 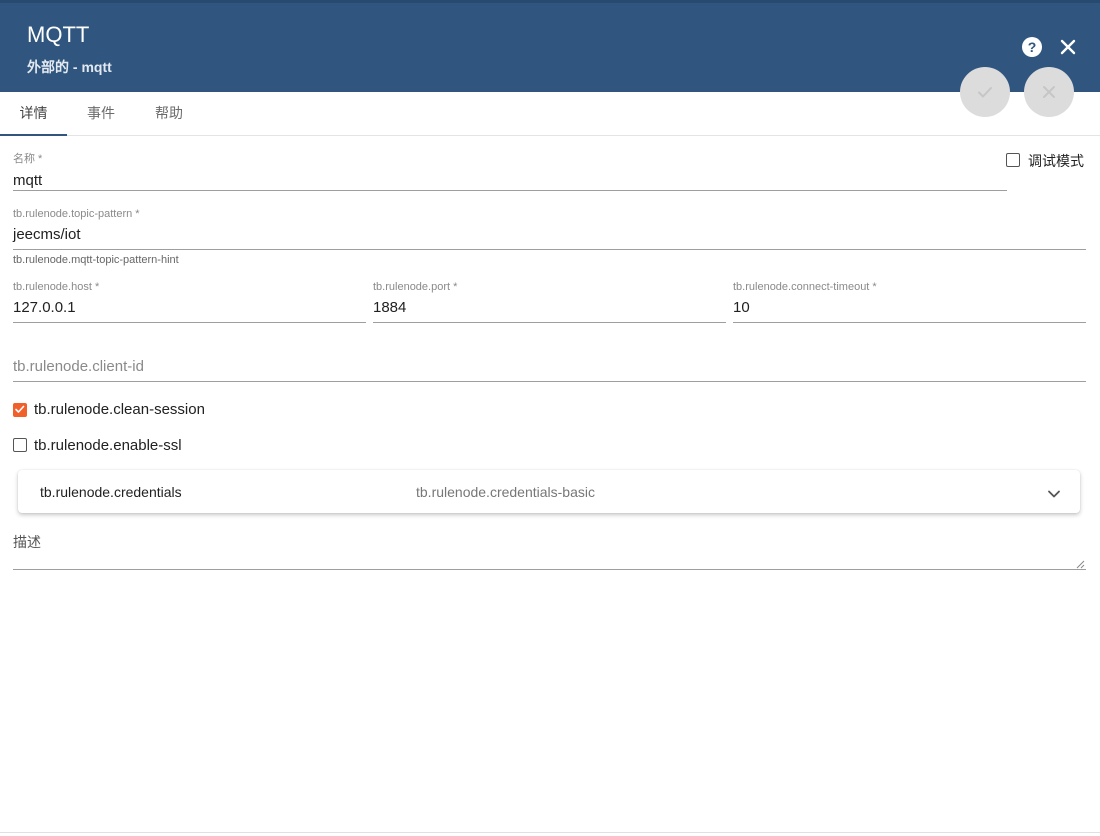 What do you see at coordinates (1056, 161) in the screenshot?
I see `debug-mode-label: 调试模式` at bounding box center [1056, 161].